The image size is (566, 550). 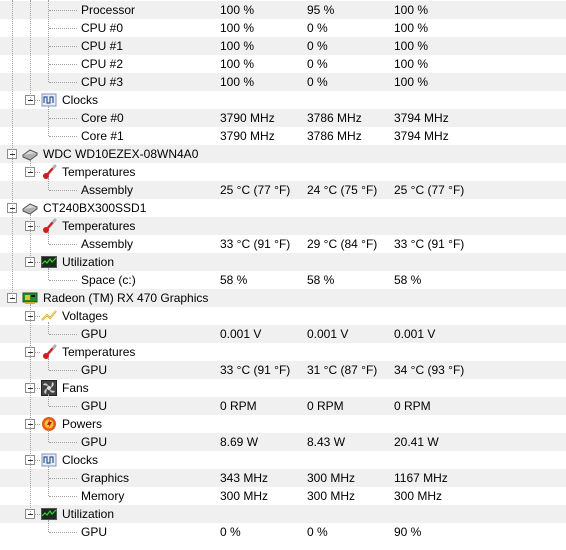 What do you see at coordinates (415, 334) in the screenshot?
I see `value-max: 0.001 V` at bounding box center [415, 334].